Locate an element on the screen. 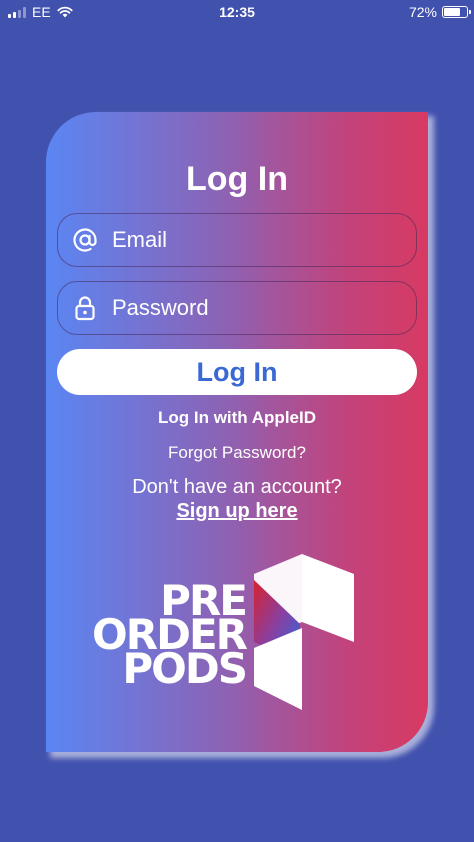 This screenshot has width=474, height=842. preorderpods-logo: PRE ORDER PODS is located at coordinates (229, 632).